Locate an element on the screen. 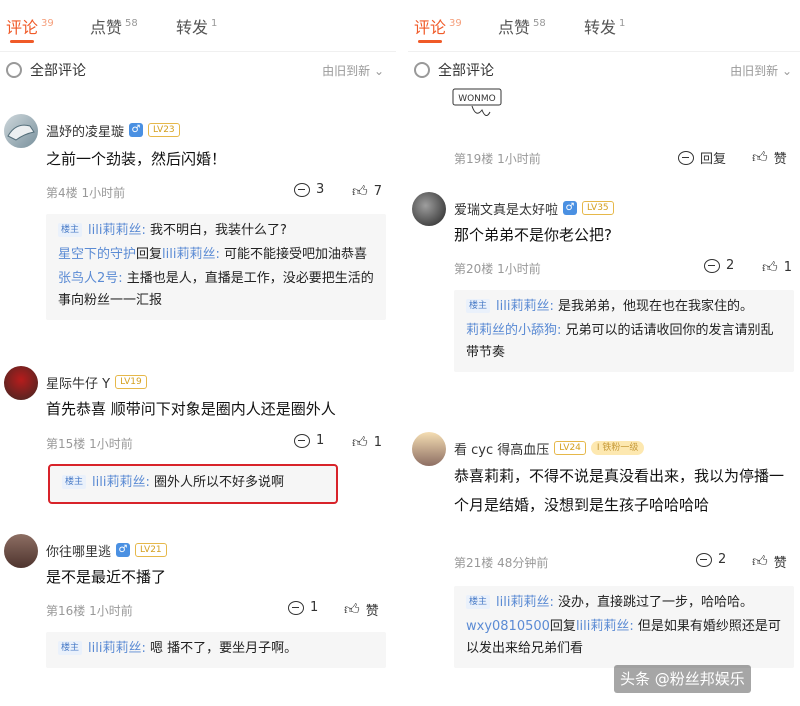 This screenshot has width=800, height=706. username: 看 cyc 得高血压 is located at coordinates (501, 448).